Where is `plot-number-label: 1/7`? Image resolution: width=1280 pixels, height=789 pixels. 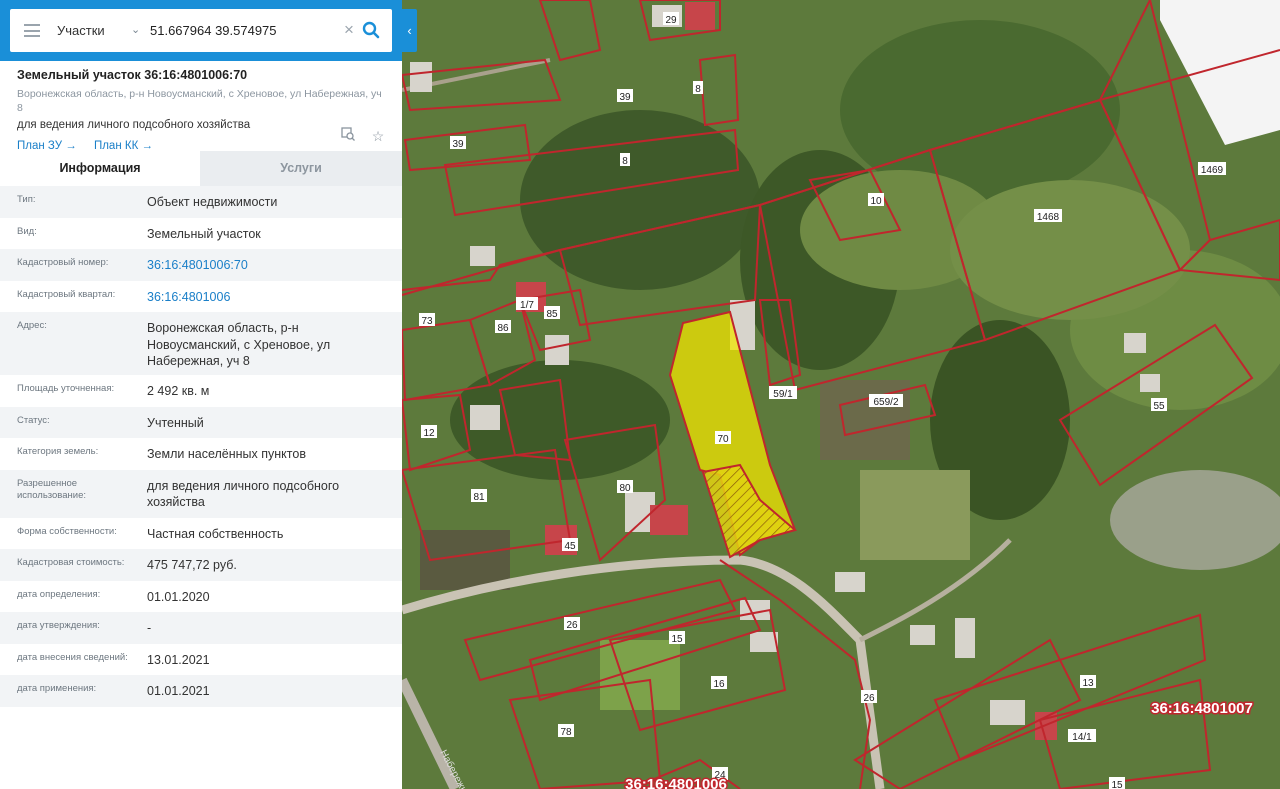 plot-number-label: 1/7 is located at coordinates (527, 305).